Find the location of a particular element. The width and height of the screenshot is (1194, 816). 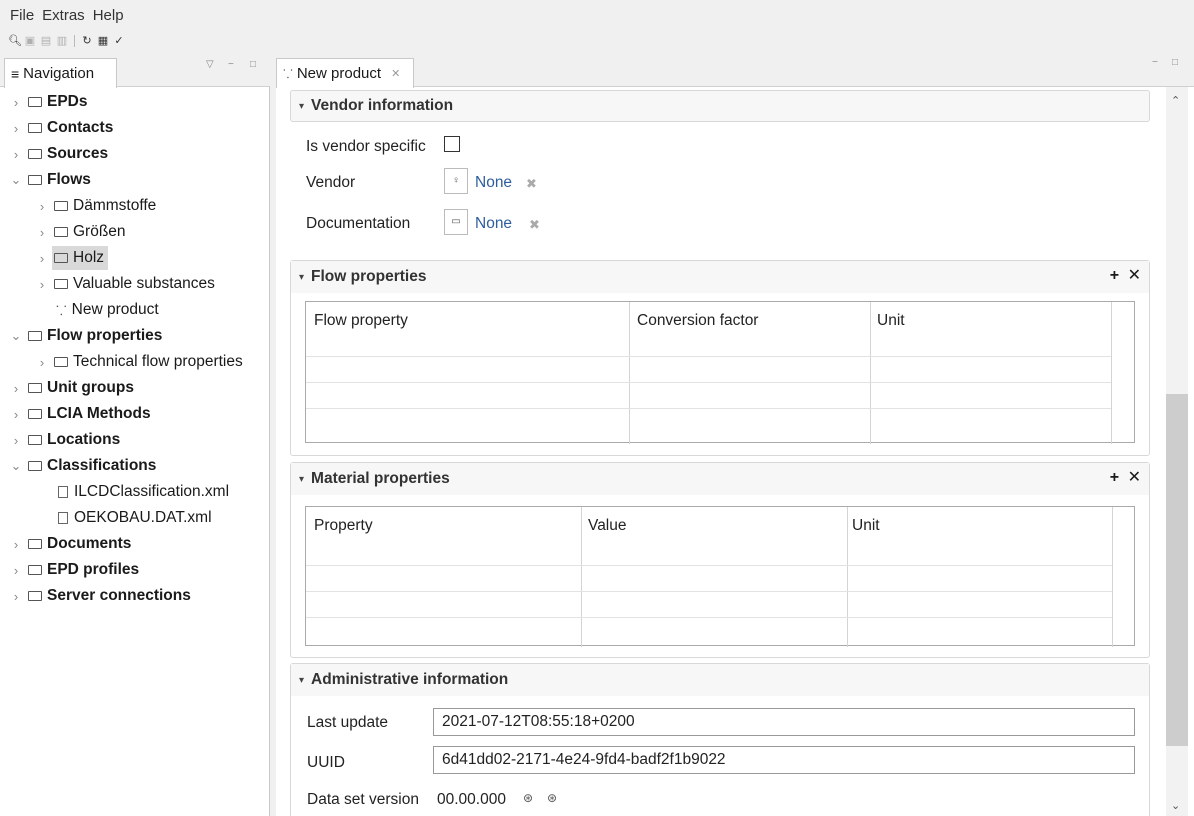

vendor-link: None is located at coordinates (493, 183).